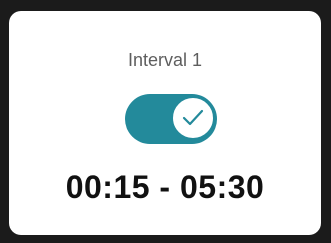  What do you see at coordinates (165, 187) in the screenshot?
I see `interval-time-range: 00:15 - 05:30` at bounding box center [165, 187].